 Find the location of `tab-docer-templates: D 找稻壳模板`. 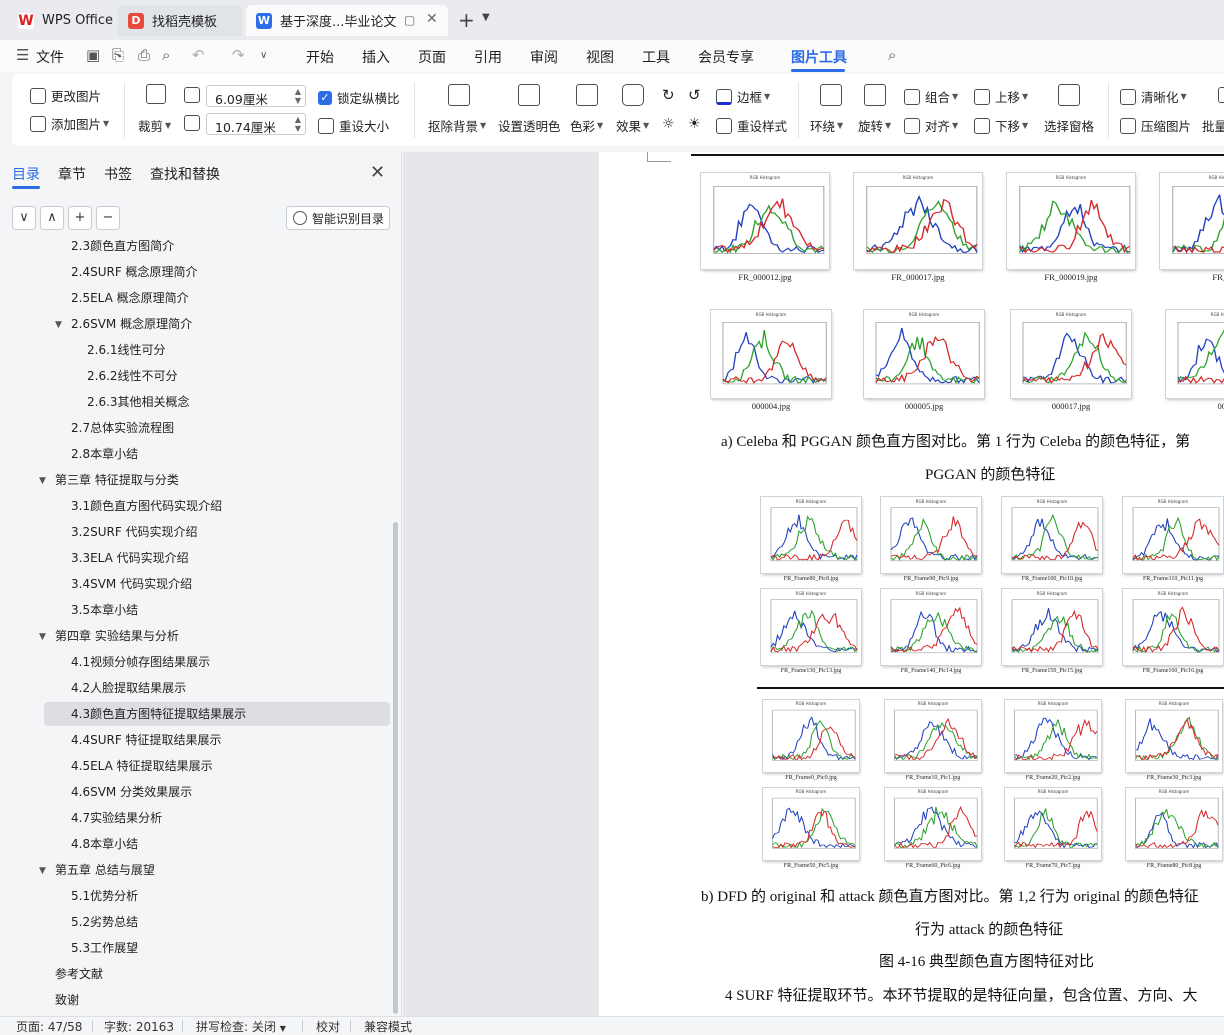

tab-docer-templates: D 找稻壳模板 is located at coordinates (180, 20).